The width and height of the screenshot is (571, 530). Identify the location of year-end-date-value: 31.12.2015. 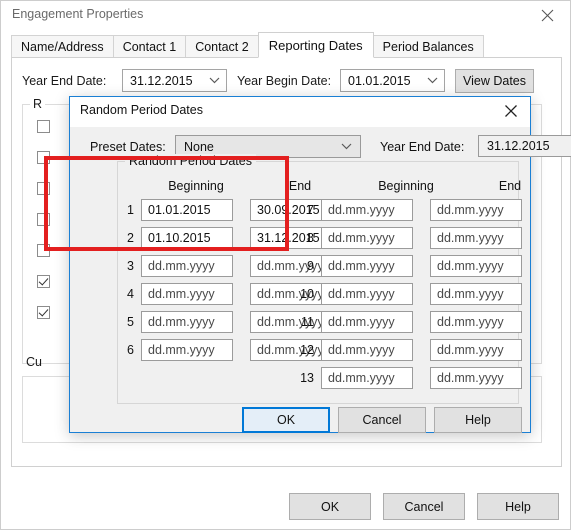
(161, 80).